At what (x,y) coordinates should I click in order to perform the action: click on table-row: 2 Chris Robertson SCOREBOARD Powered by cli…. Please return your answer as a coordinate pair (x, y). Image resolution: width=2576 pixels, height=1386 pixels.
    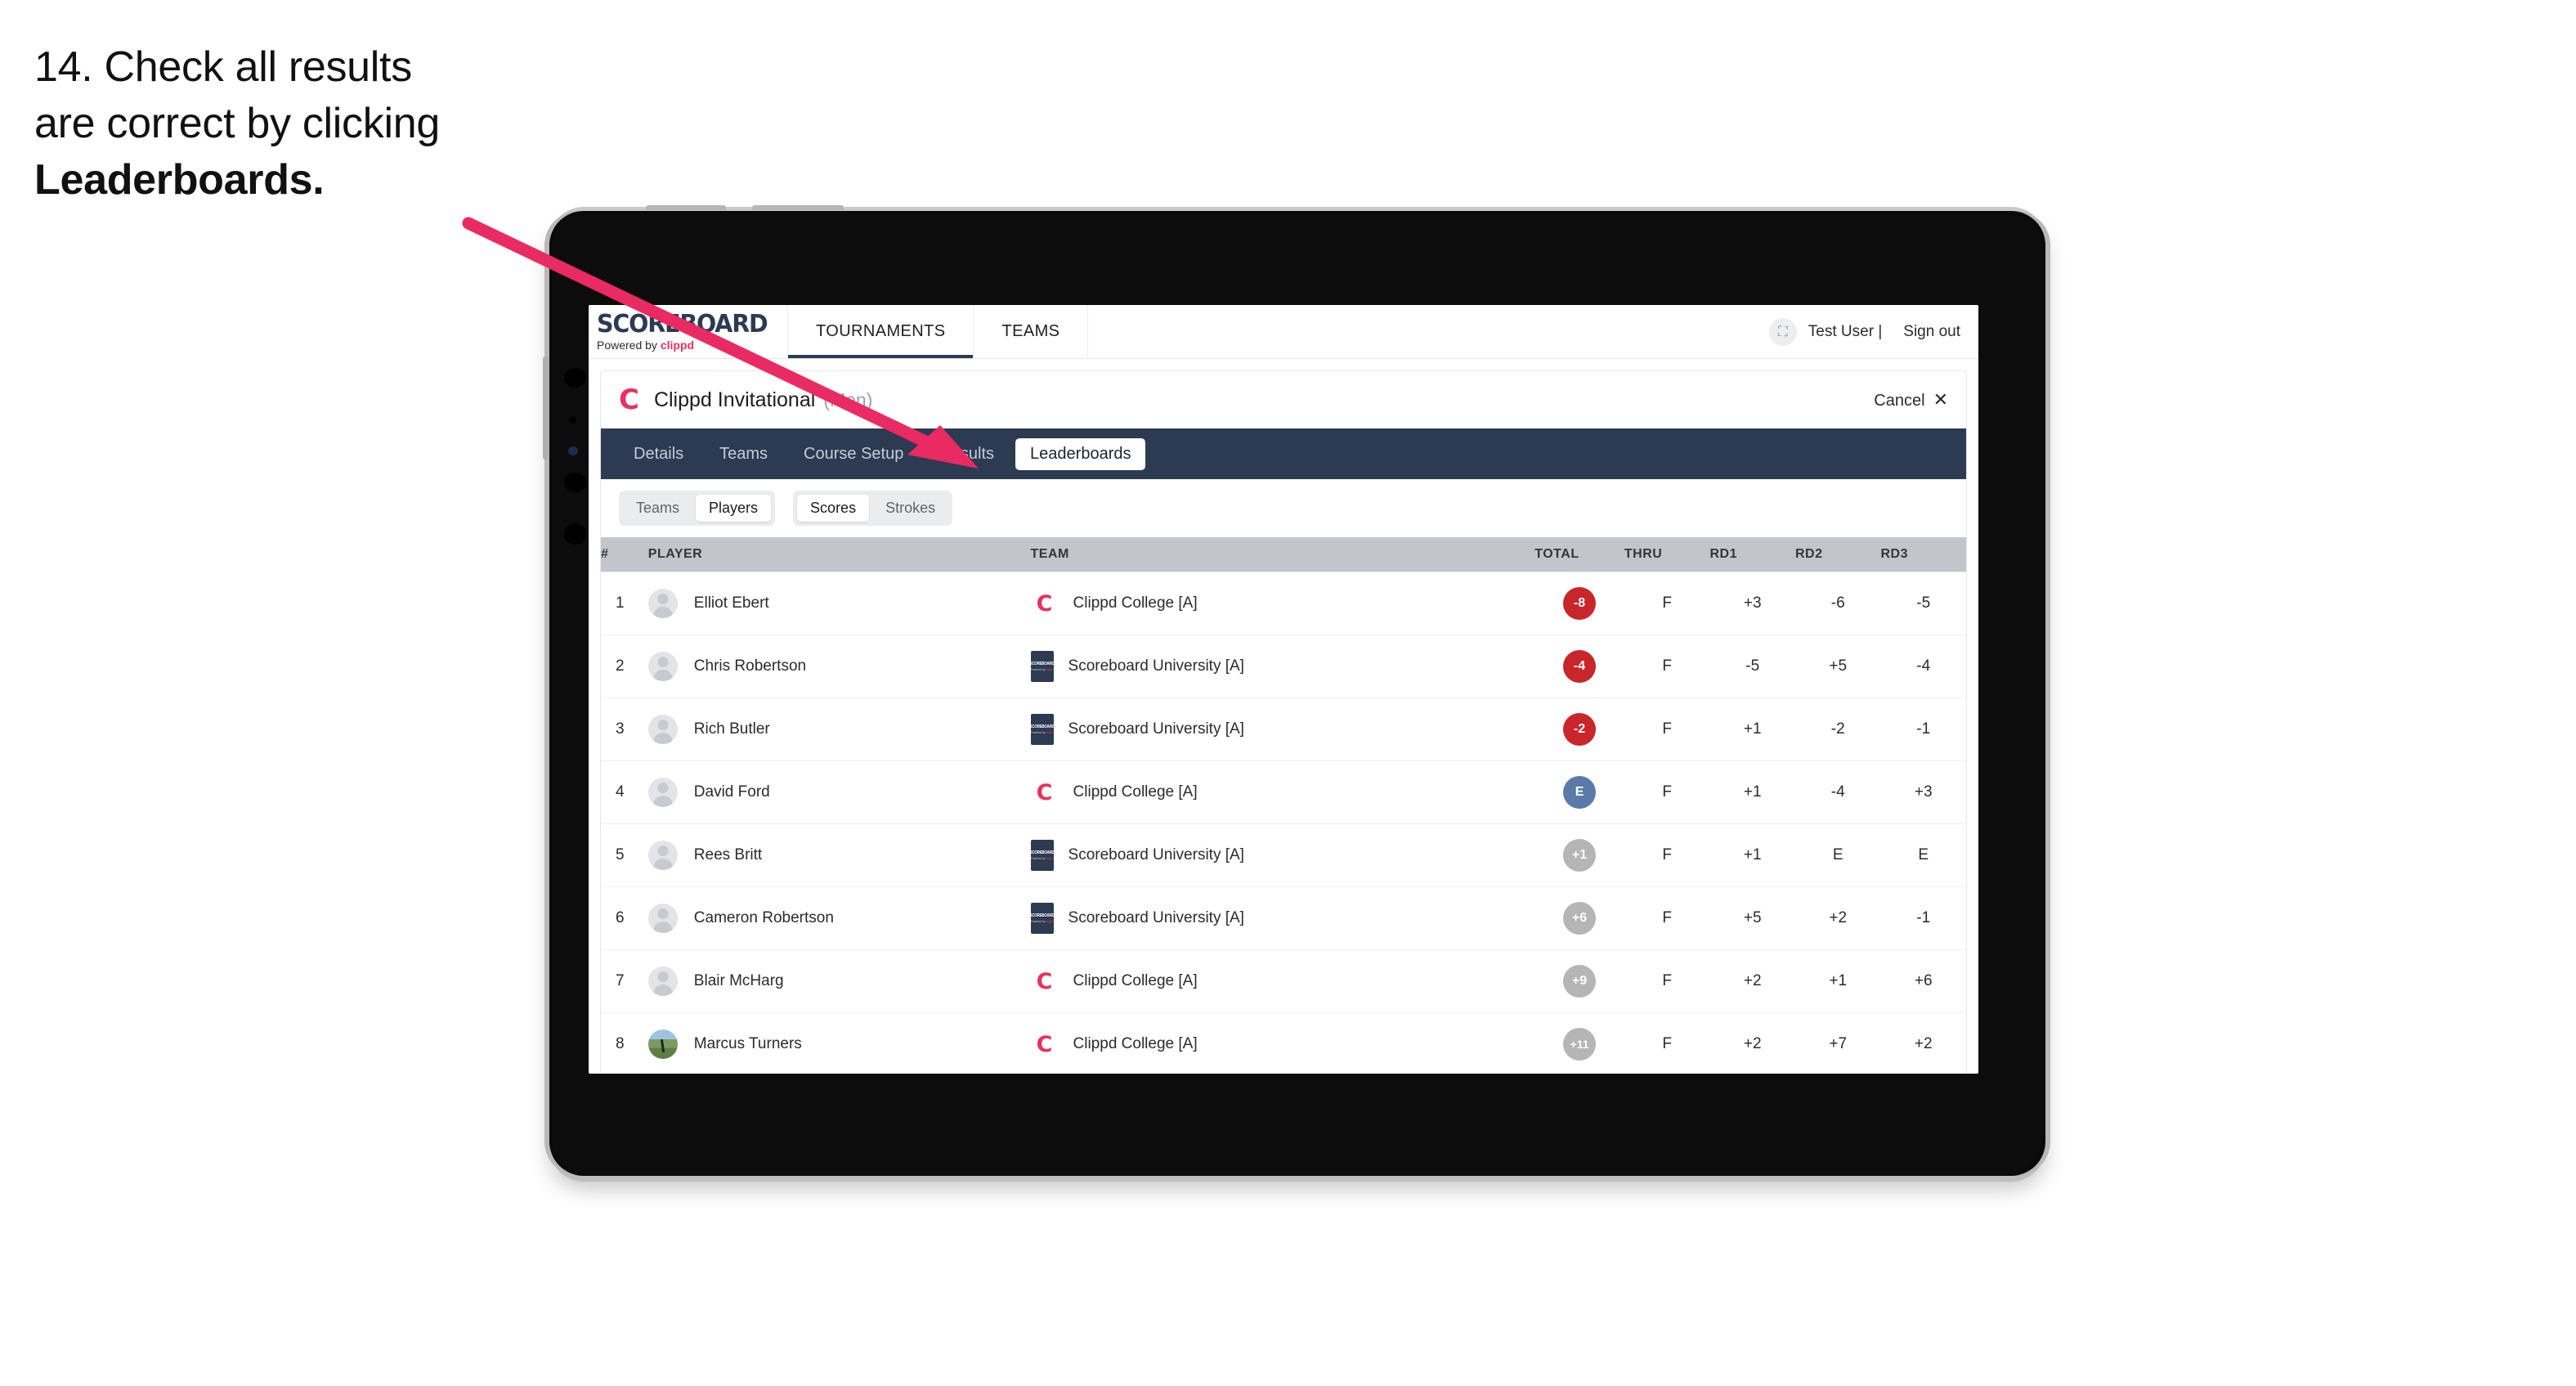
    Looking at the image, I should click on (1283, 666).